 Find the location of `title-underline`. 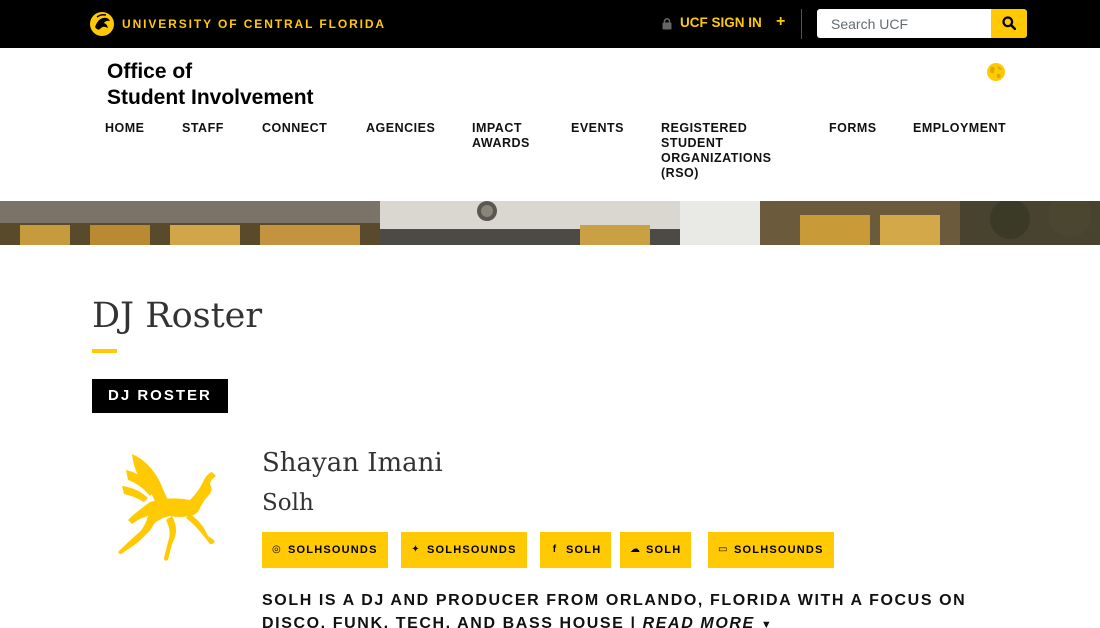

title-underline is located at coordinates (104, 351).